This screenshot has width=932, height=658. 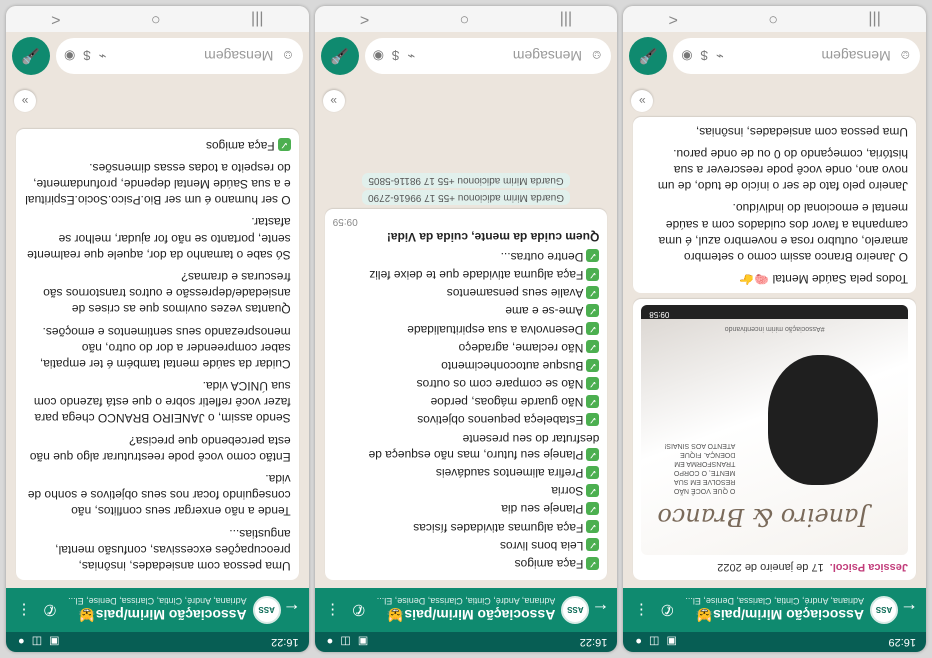 What do you see at coordinates (544, 311) in the screenshot?
I see `list-item-text: Ame-se e ame` at bounding box center [544, 311].